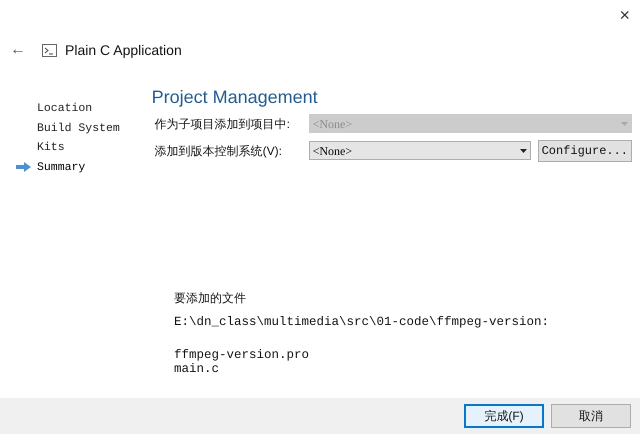 Image resolution: width=640 pixels, height=434 pixels. I want to click on wizard-step: Summary, so click(61, 167).